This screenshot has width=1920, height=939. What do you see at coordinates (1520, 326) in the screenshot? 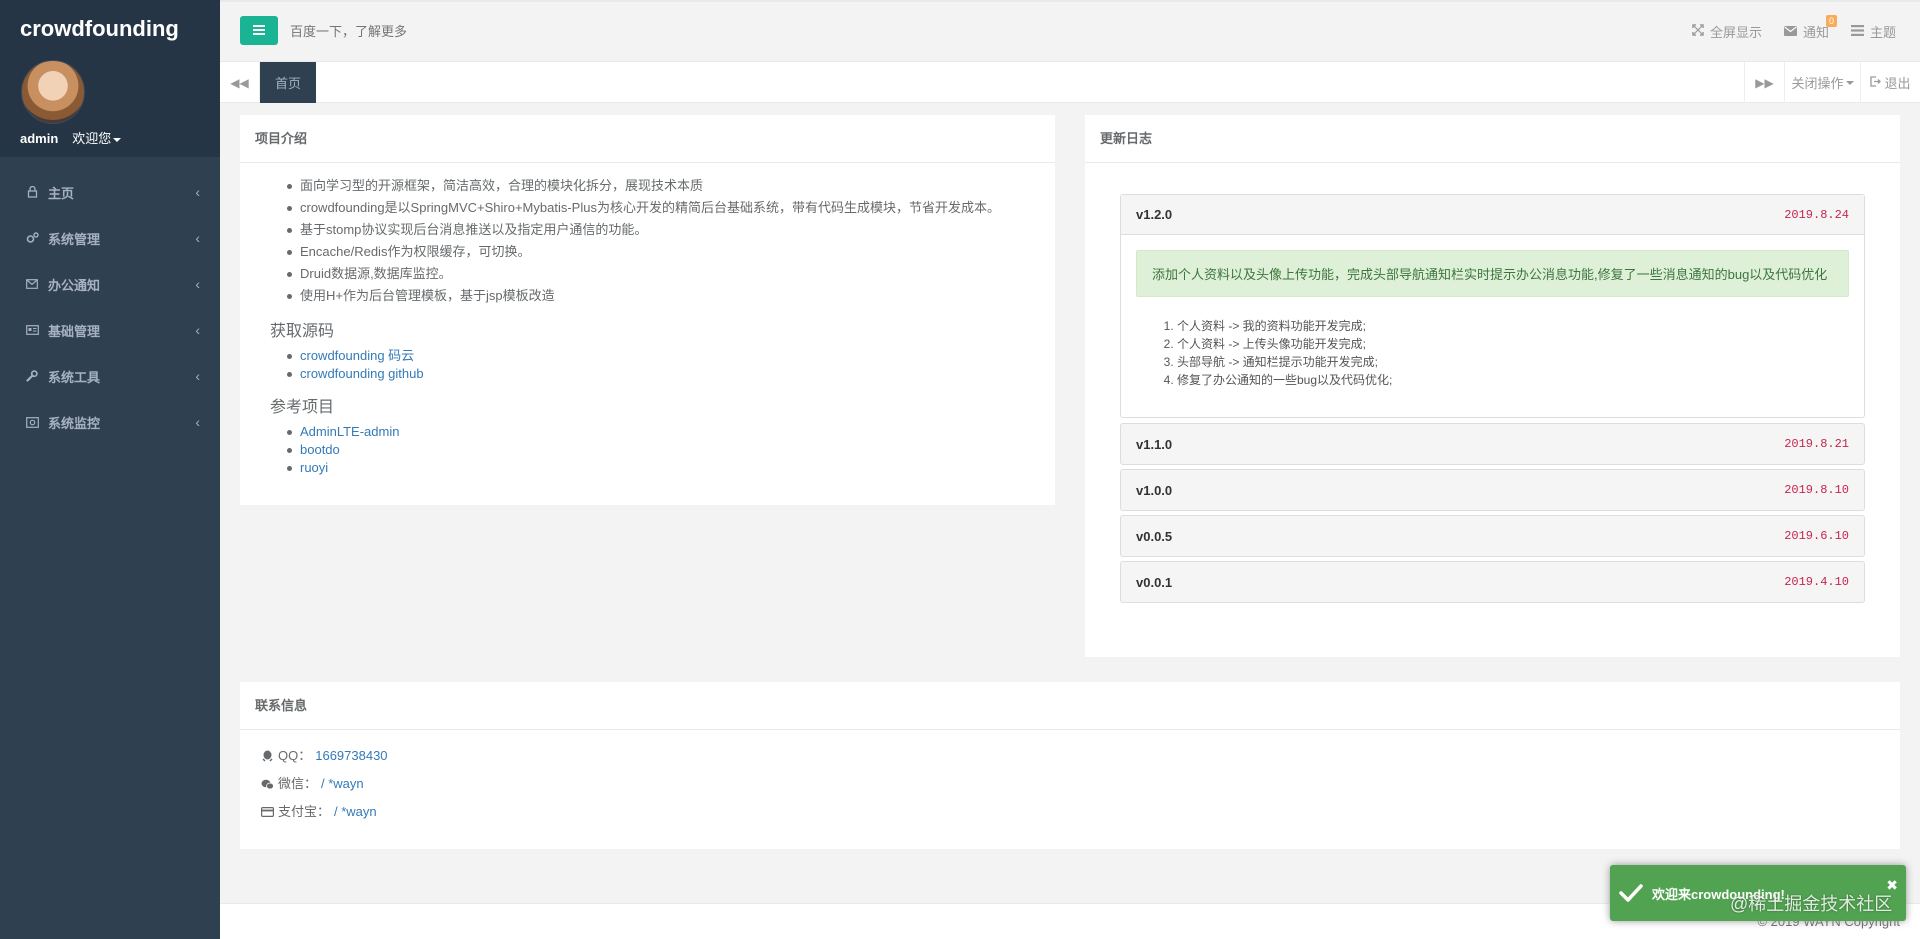
I see `list-item: 个人资料 -> 我的资料功能开发完成;` at bounding box center [1520, 326].